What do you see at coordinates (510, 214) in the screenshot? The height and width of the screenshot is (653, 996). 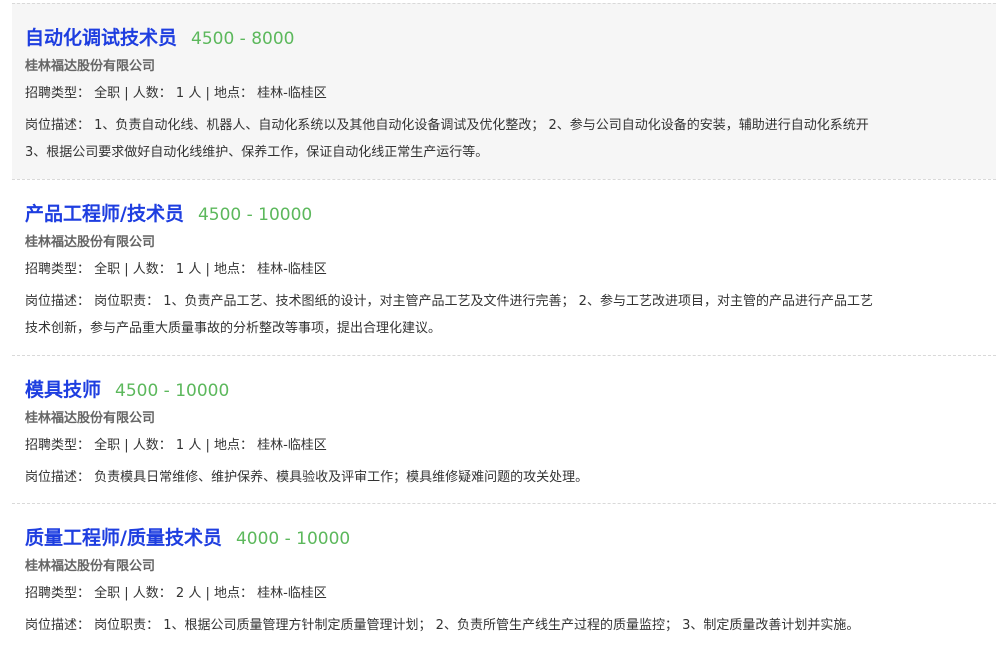 I see `job-title-row: 产品工程师/技术员 4500 - 10000` at bounding box center [510, 214].